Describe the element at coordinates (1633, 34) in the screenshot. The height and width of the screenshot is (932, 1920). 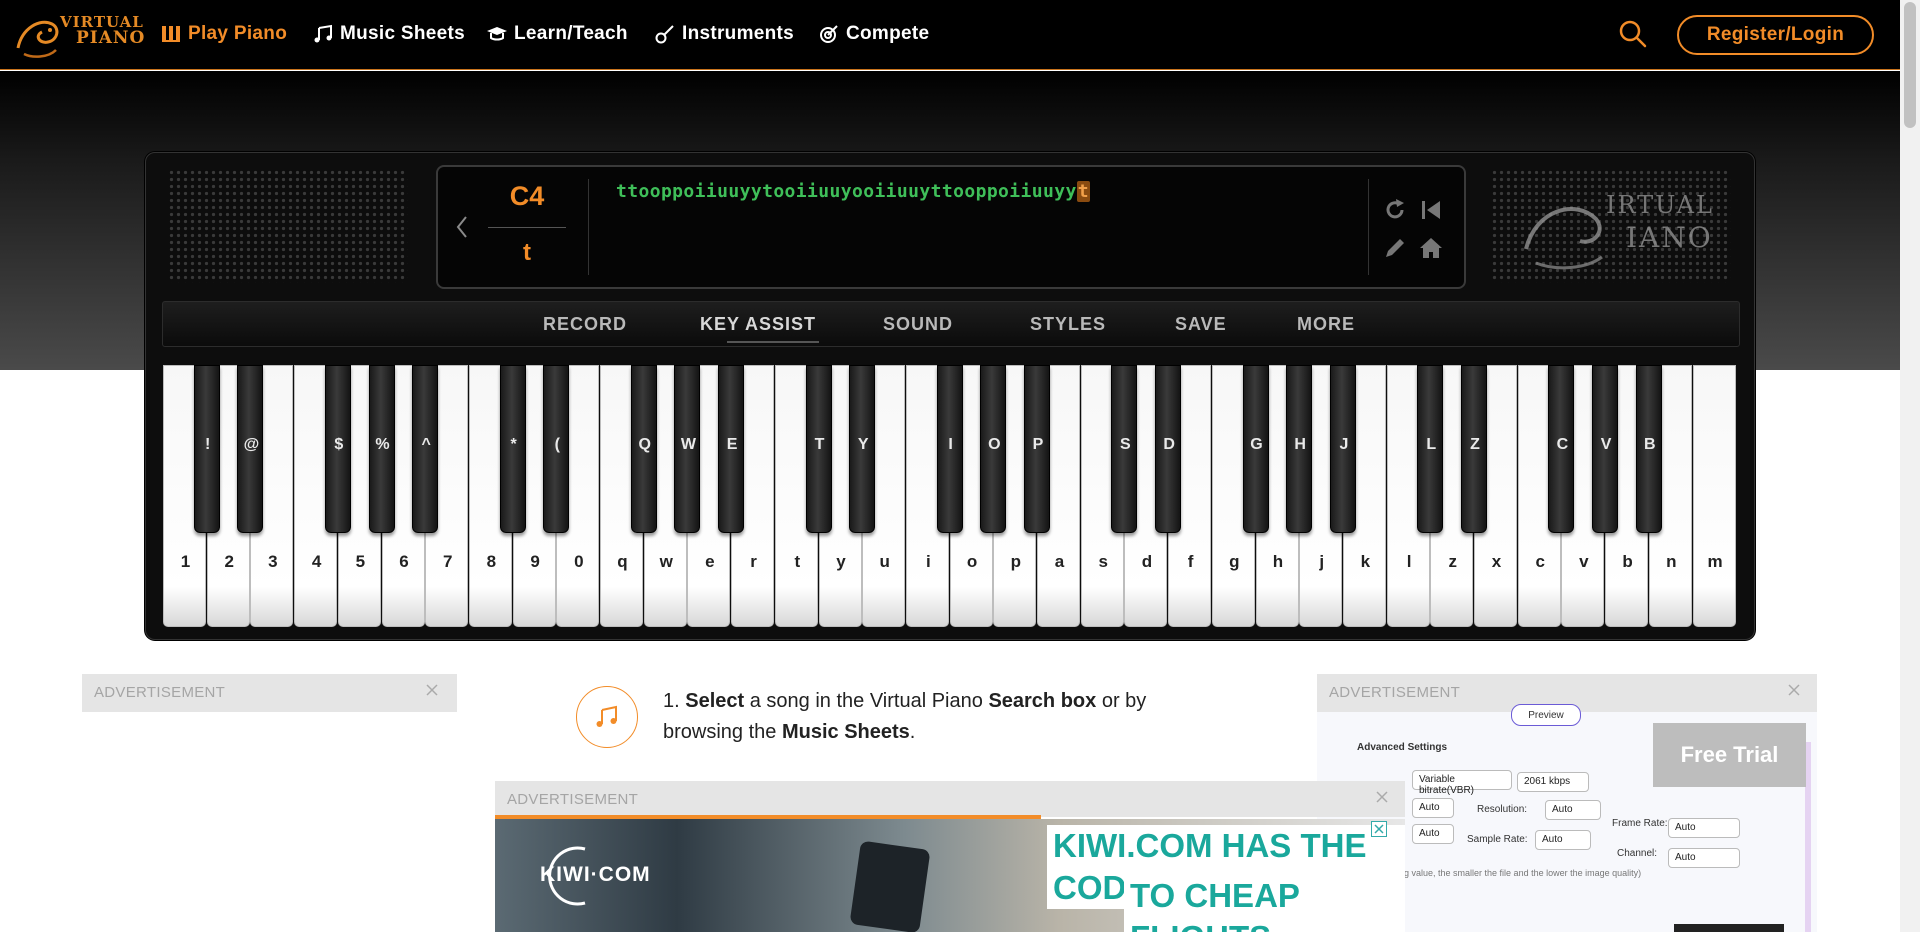
I see `search-icon` at that location.